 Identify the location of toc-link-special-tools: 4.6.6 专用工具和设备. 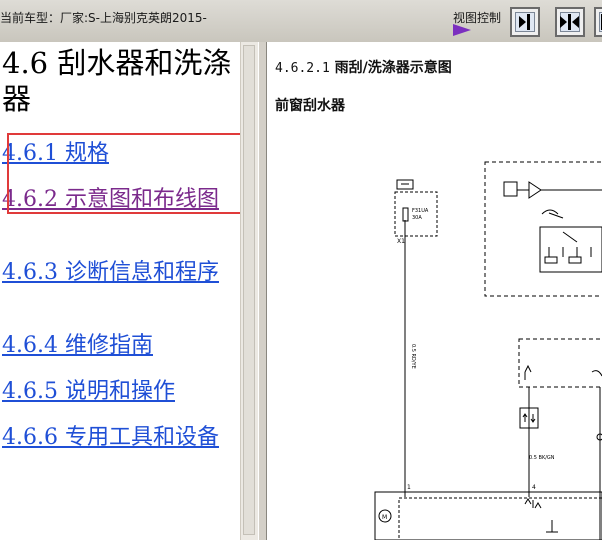
(120, 437).